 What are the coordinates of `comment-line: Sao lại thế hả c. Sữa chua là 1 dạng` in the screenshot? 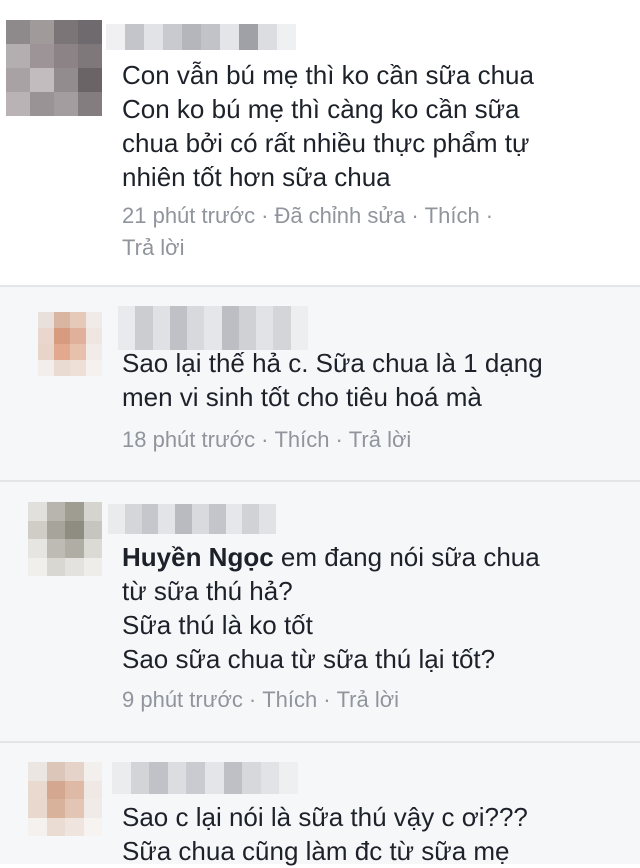 It's located at (332, 363).